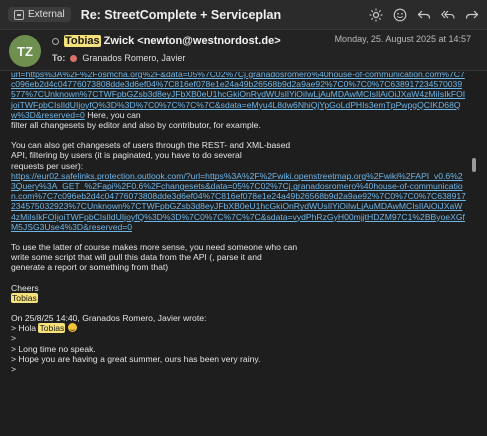 This screenshot has height=436, width=487. I want to click on scrollbar, so click(474, 165).